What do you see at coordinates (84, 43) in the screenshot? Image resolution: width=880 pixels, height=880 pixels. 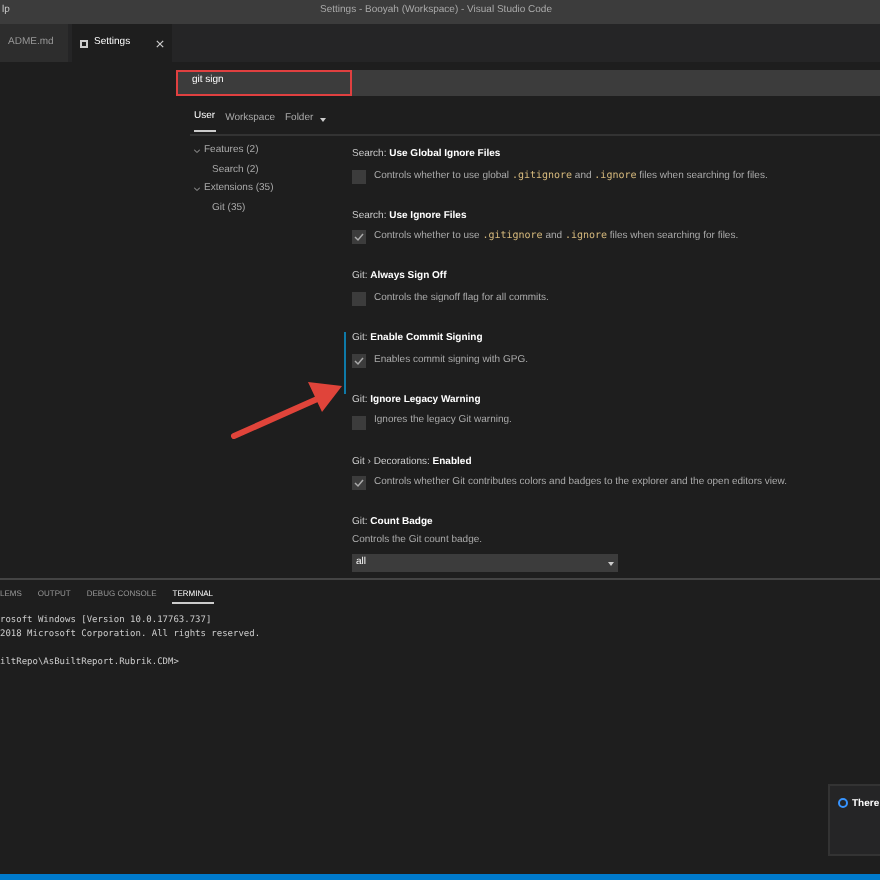 I see `settings-file-icon` at bounding box center [84, 43].